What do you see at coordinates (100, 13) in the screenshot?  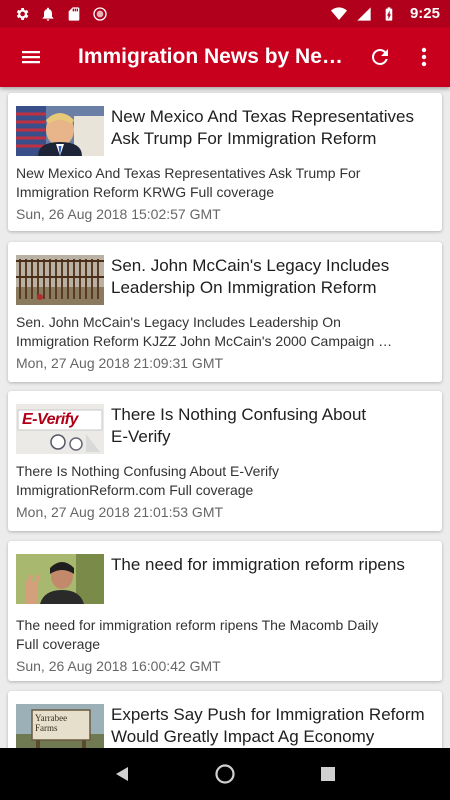 I see `sync-icon` at bounding box center [100, 13].